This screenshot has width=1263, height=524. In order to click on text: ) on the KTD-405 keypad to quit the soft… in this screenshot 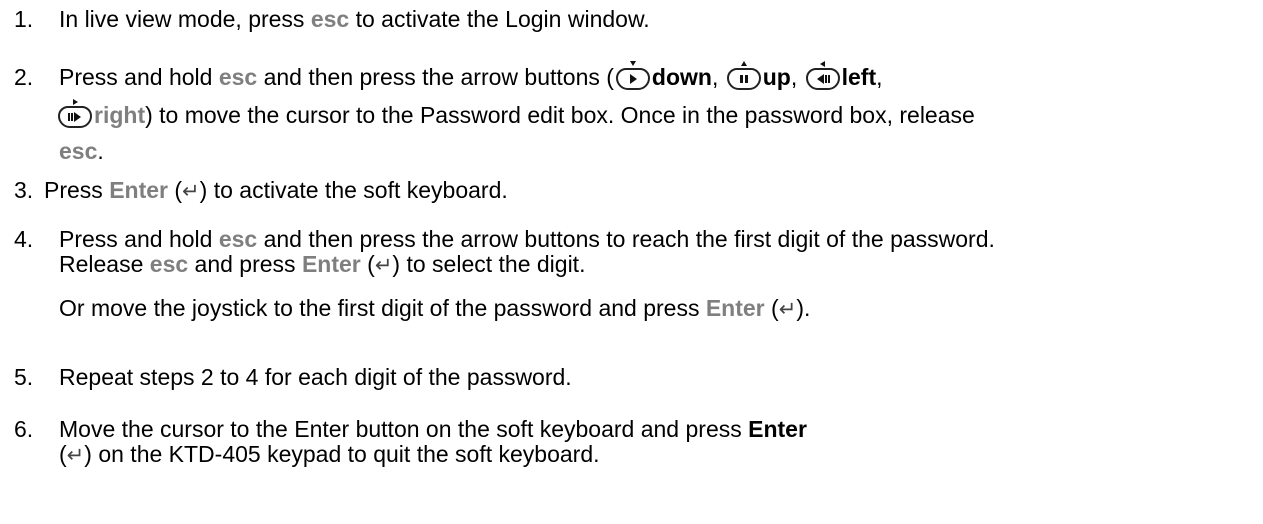, I will do `click(342, 454)`.